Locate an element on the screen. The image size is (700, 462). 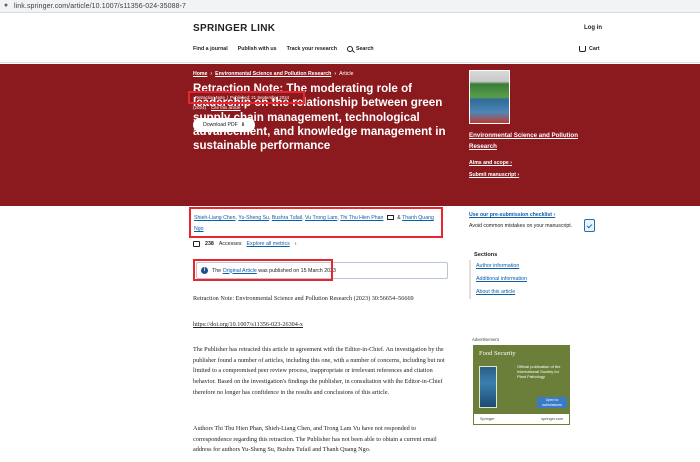
email-icon is located at coordinates (390, 218).